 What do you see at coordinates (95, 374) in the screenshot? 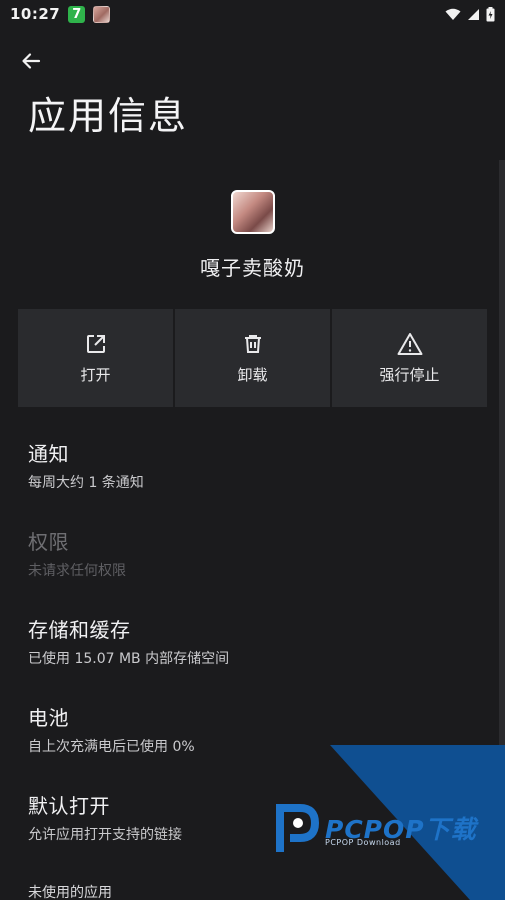
I see `open-button-label: 打开` at bounding box center [95, 374].